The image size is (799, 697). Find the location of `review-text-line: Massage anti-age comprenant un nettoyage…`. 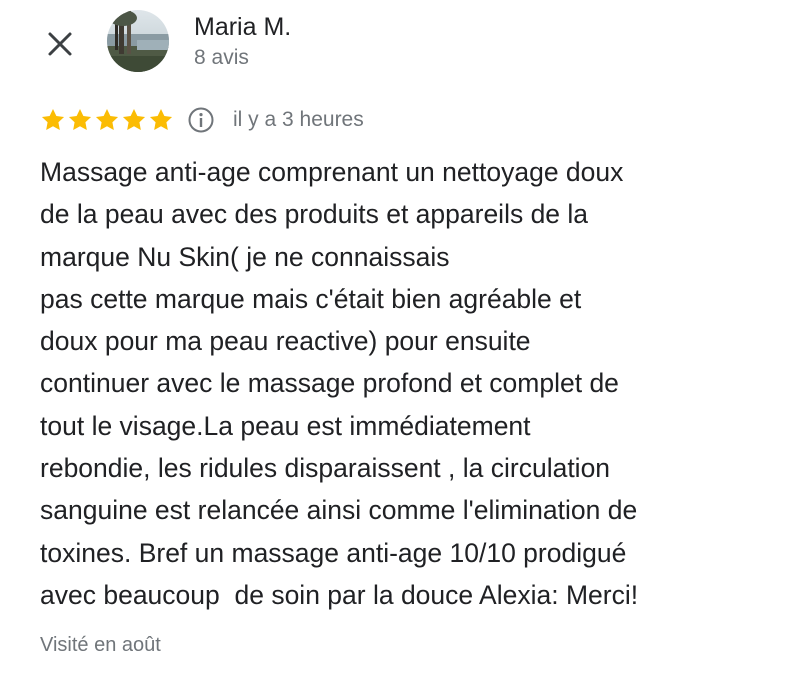

review-text-line: Massage anti-age comprenant un nettoyage… is located at coordinates (332, 172).